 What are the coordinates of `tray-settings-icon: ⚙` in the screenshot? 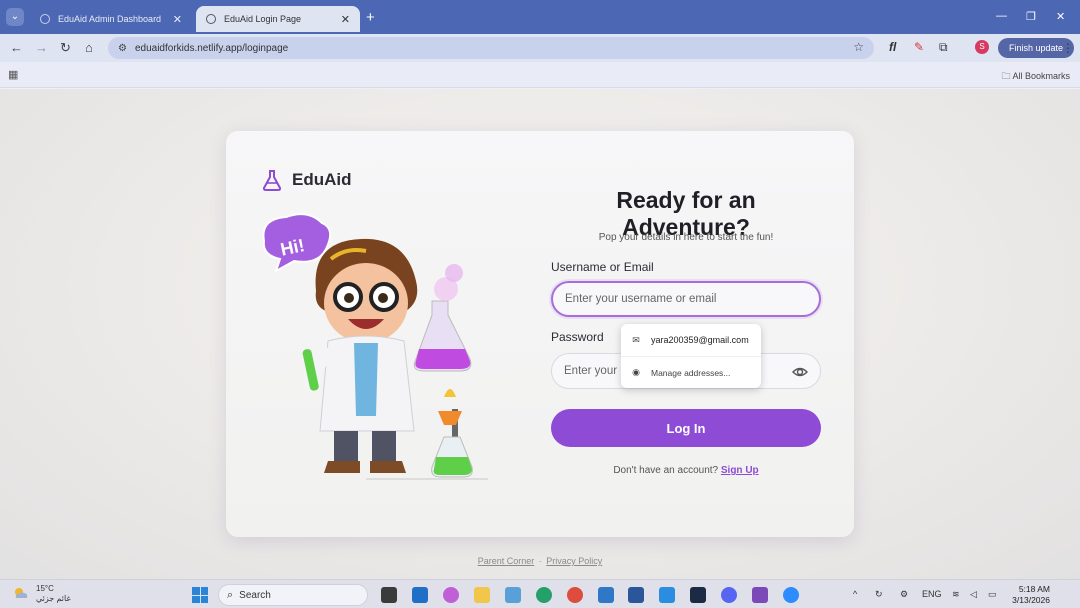 It's located at (904, 594).